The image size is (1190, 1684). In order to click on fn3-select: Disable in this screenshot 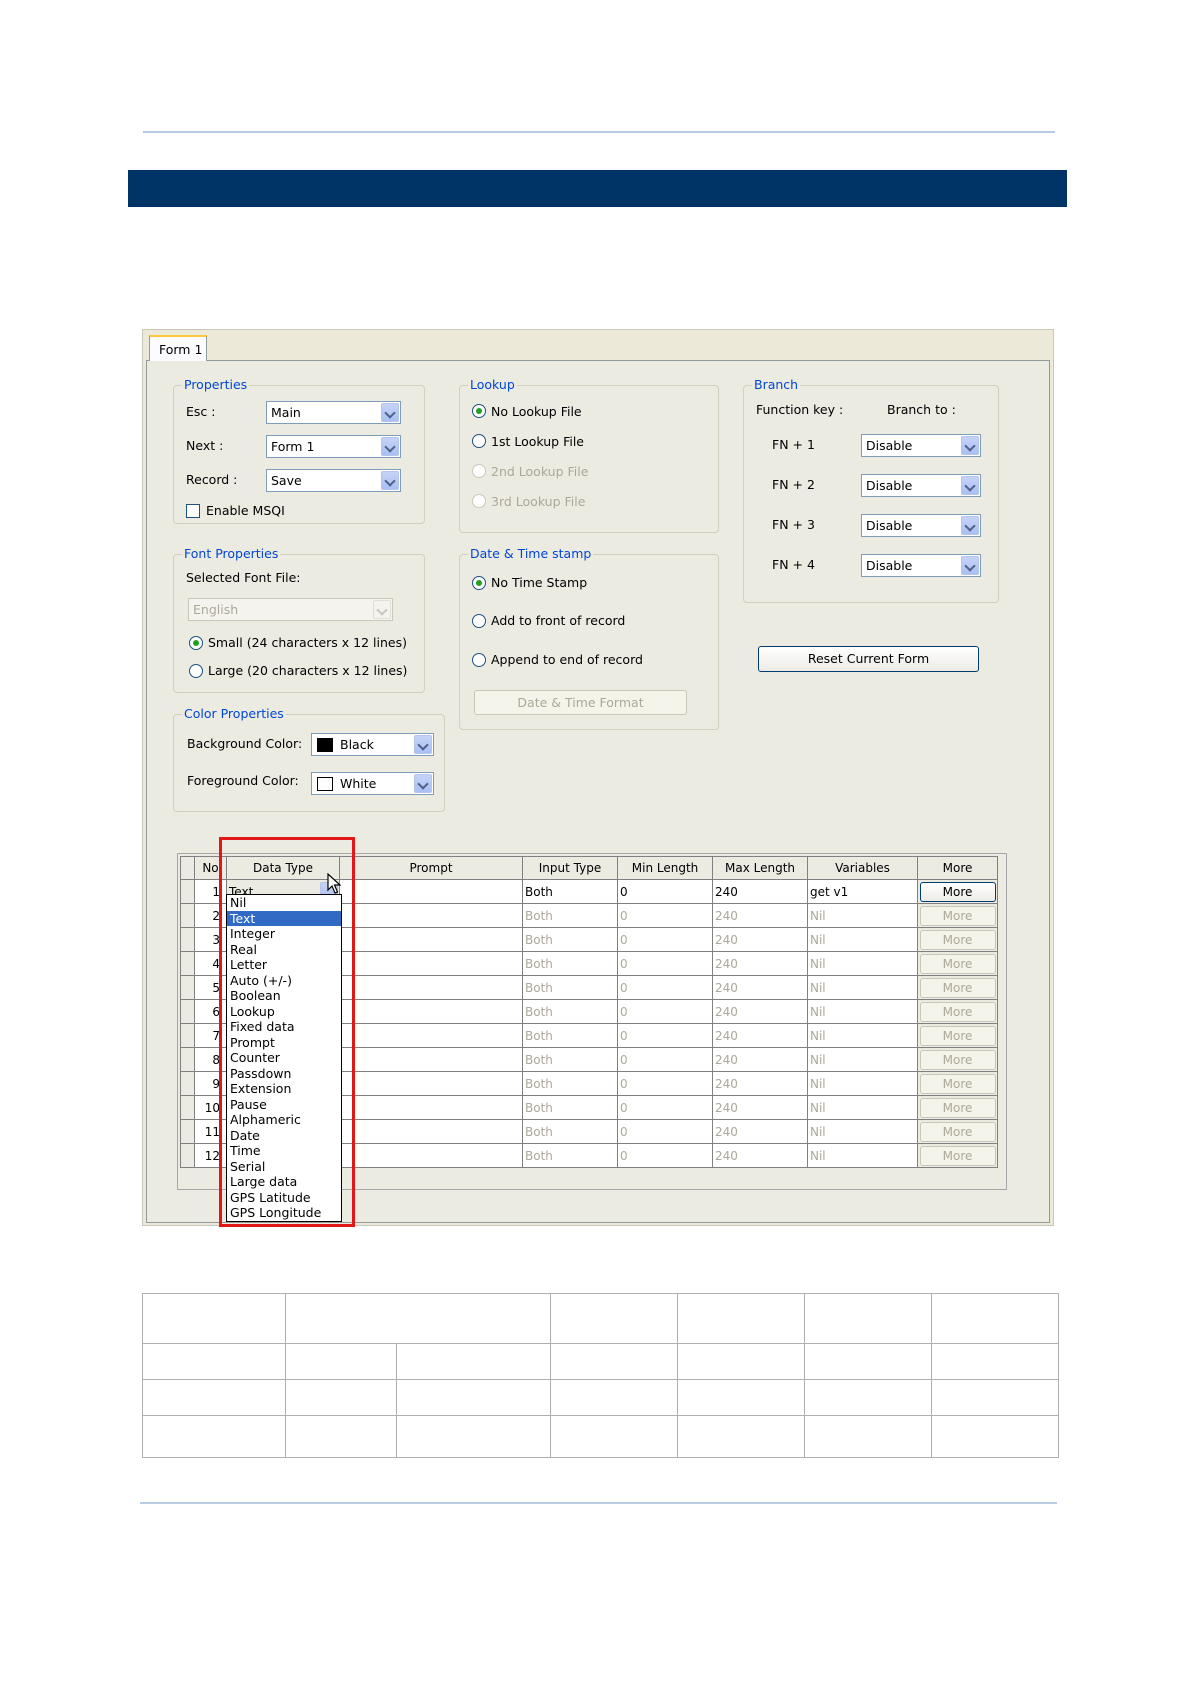, I will do `click(921, 525)`.